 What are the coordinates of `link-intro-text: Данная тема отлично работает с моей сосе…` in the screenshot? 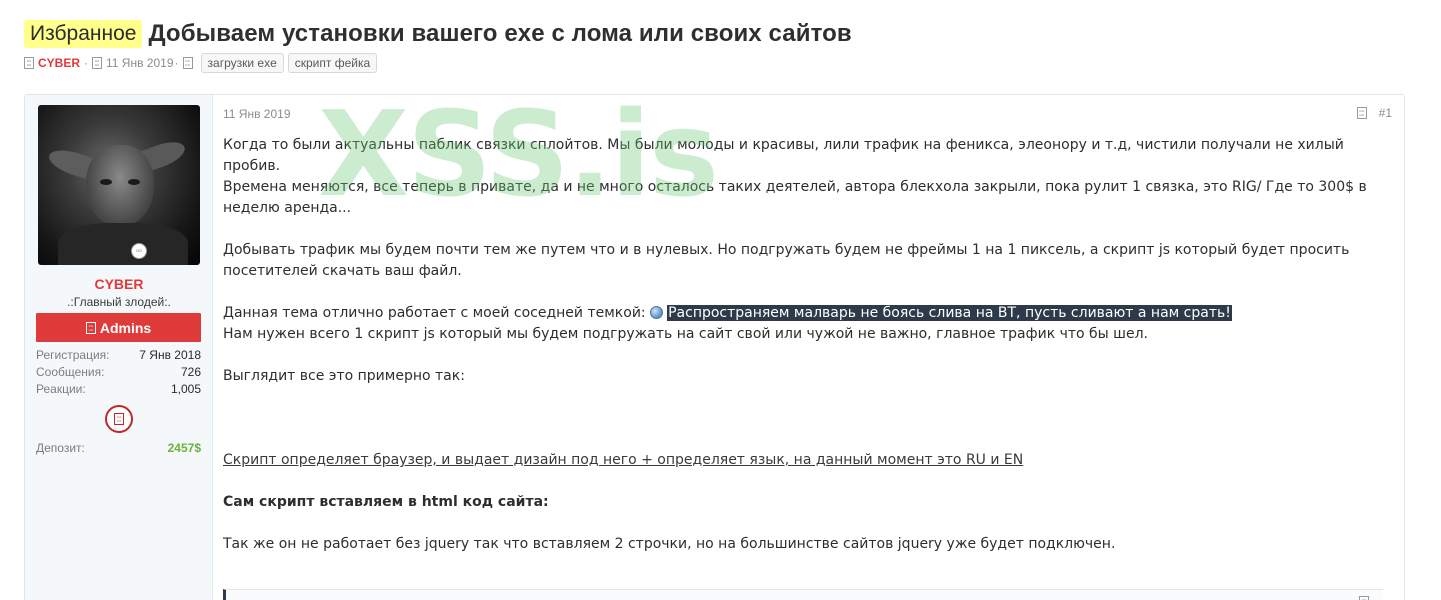 It's located at (434, 313).